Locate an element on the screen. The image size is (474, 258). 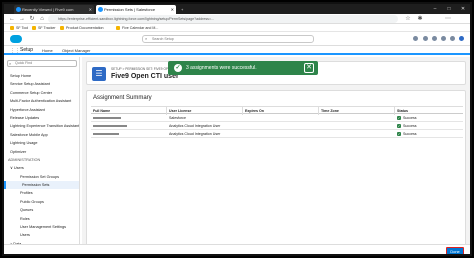
browser-tab-recently-viewed: Recently Viewed | Five9 com ✕ is located at coordinates (54, 9).